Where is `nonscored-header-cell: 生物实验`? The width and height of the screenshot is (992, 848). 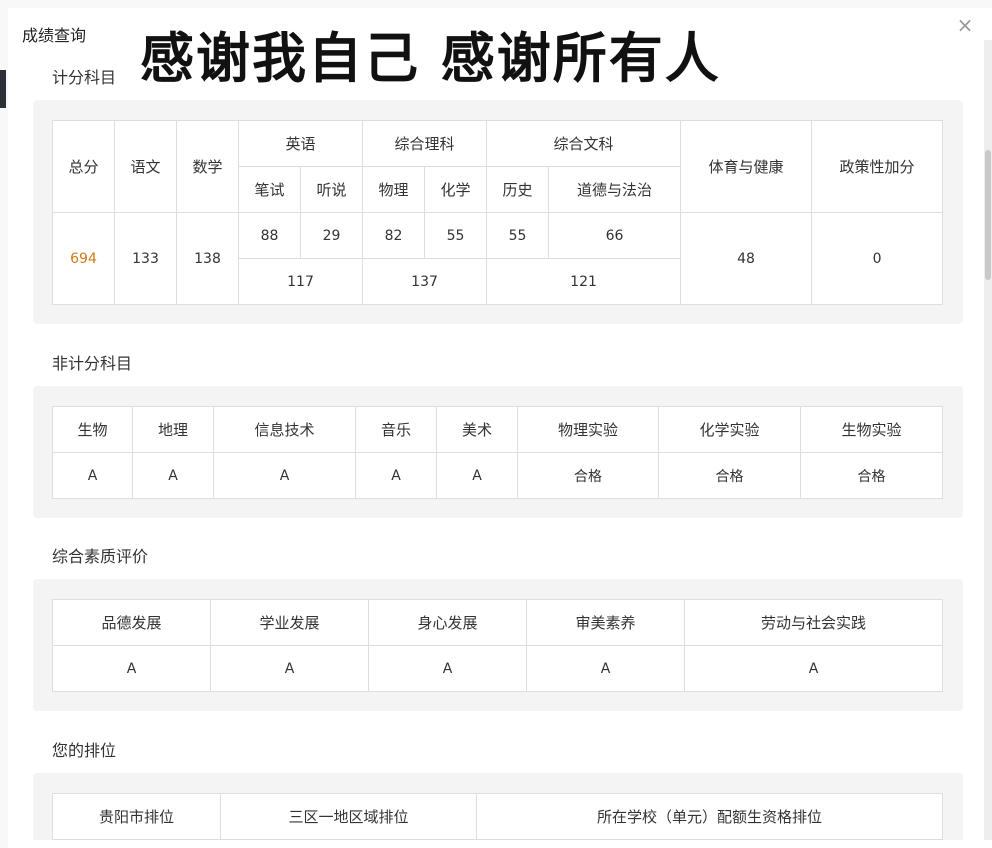
nonscored-header-cell: 生物实验 is located at coordinates (871, 429).